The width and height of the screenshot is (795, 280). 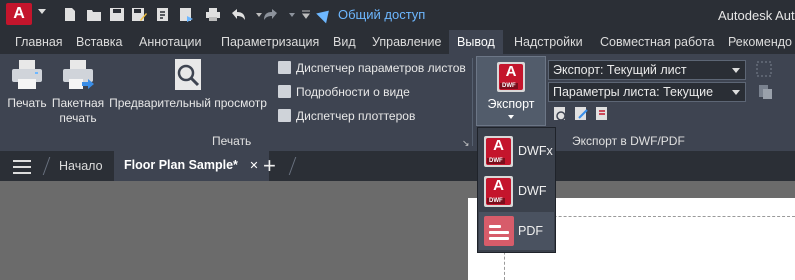 What do you see at coordinates (191, 166) in the screenshot?
I see `tab-drawing-active: Floor Plan Sample* ✕` at bounding box center [191, 166].